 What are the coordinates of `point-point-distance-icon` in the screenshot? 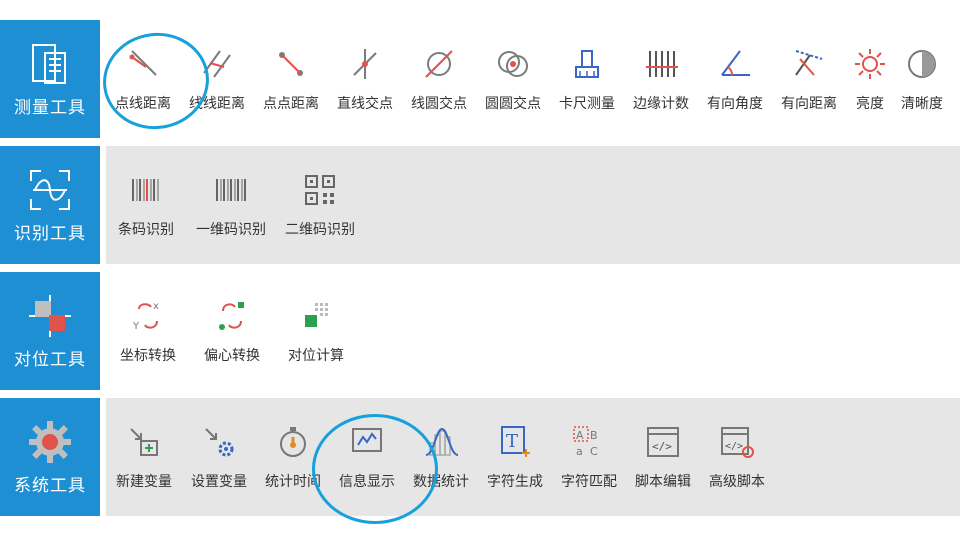 It's located at (291, 64).